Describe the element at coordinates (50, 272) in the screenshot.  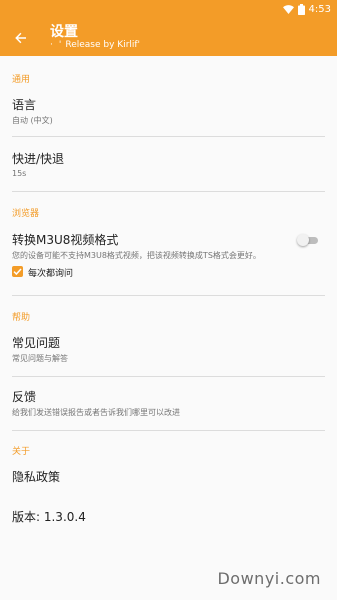
I see `ask-every-time-label: 每次都询问` at that location.